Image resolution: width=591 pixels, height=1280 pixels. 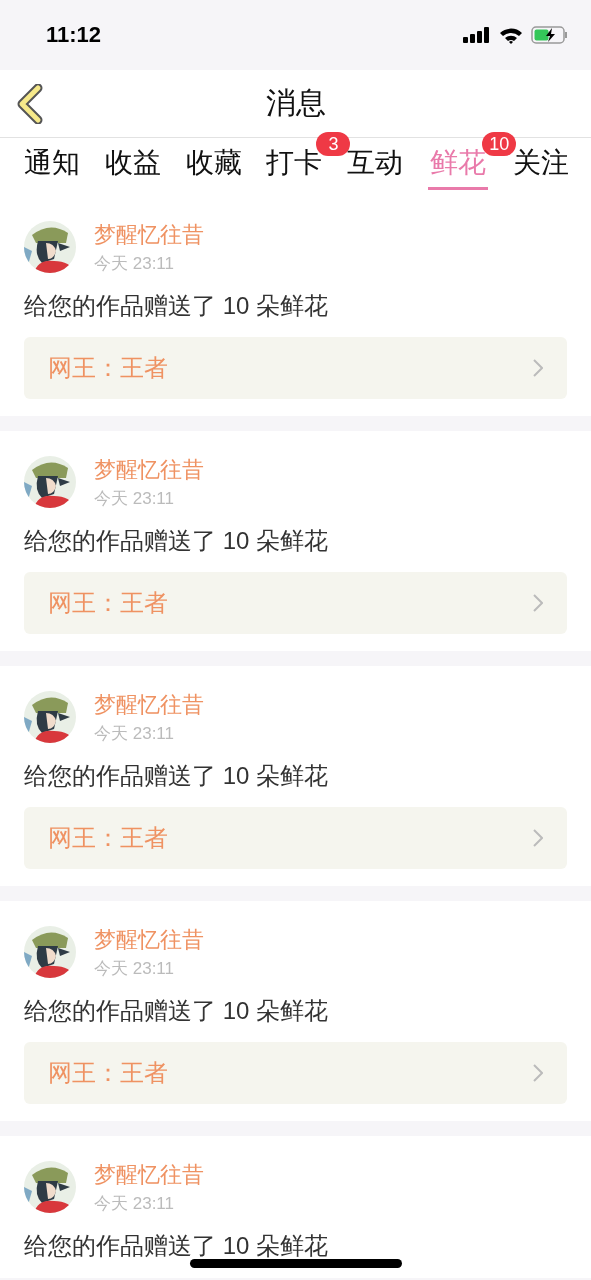 I want to click on tab: 收藏, so click(x=213, y=164).